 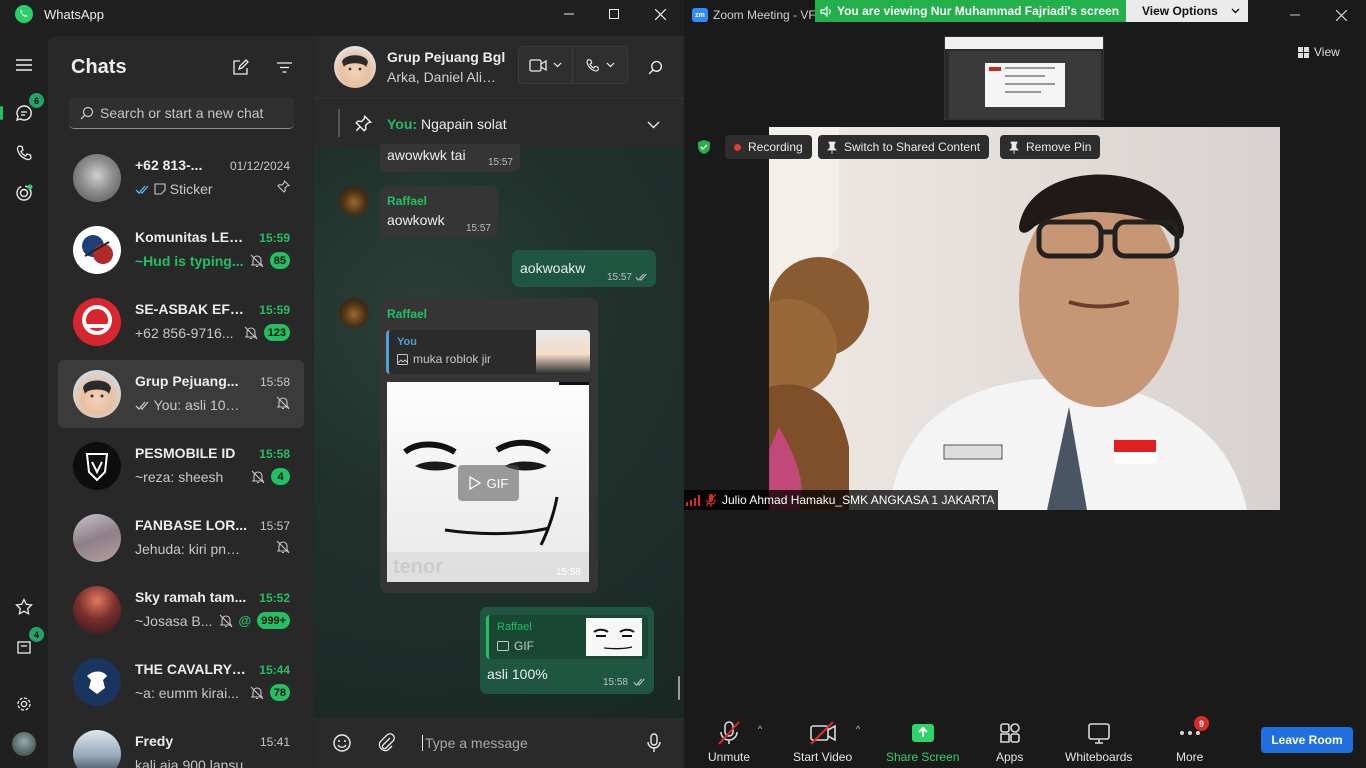 What do you see at coordinates (74, 14) in the screenshot?
I see `app-title: WhatsApp` at bounding box center [74, 14].